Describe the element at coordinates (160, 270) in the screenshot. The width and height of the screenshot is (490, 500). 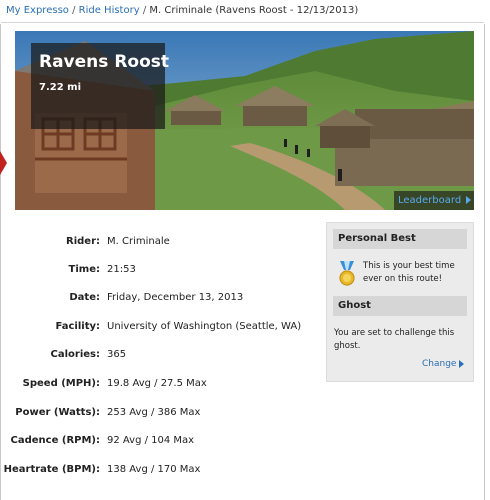
I see `stat-row-time: Time: 21:53` at that location.